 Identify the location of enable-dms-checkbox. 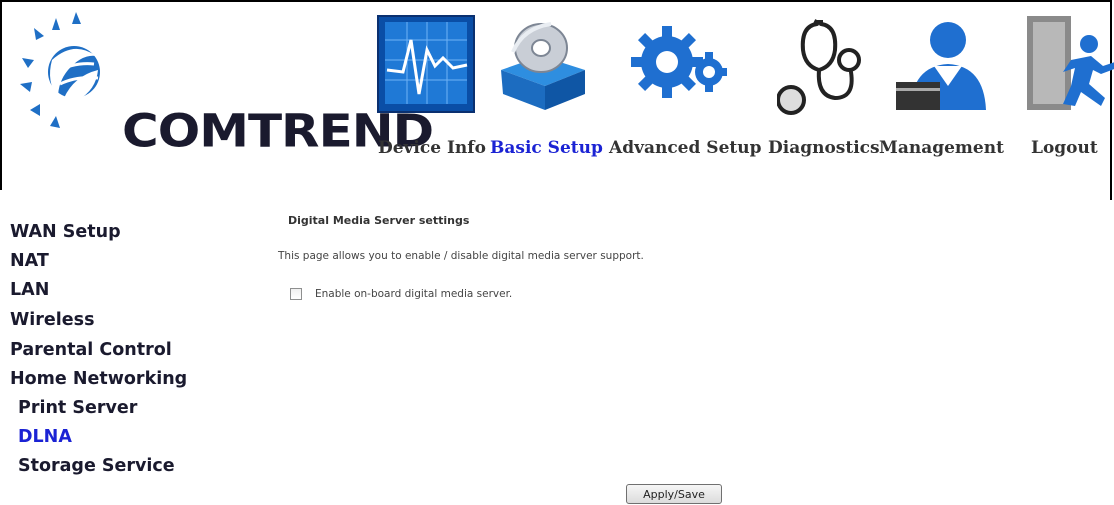
(296, 294).